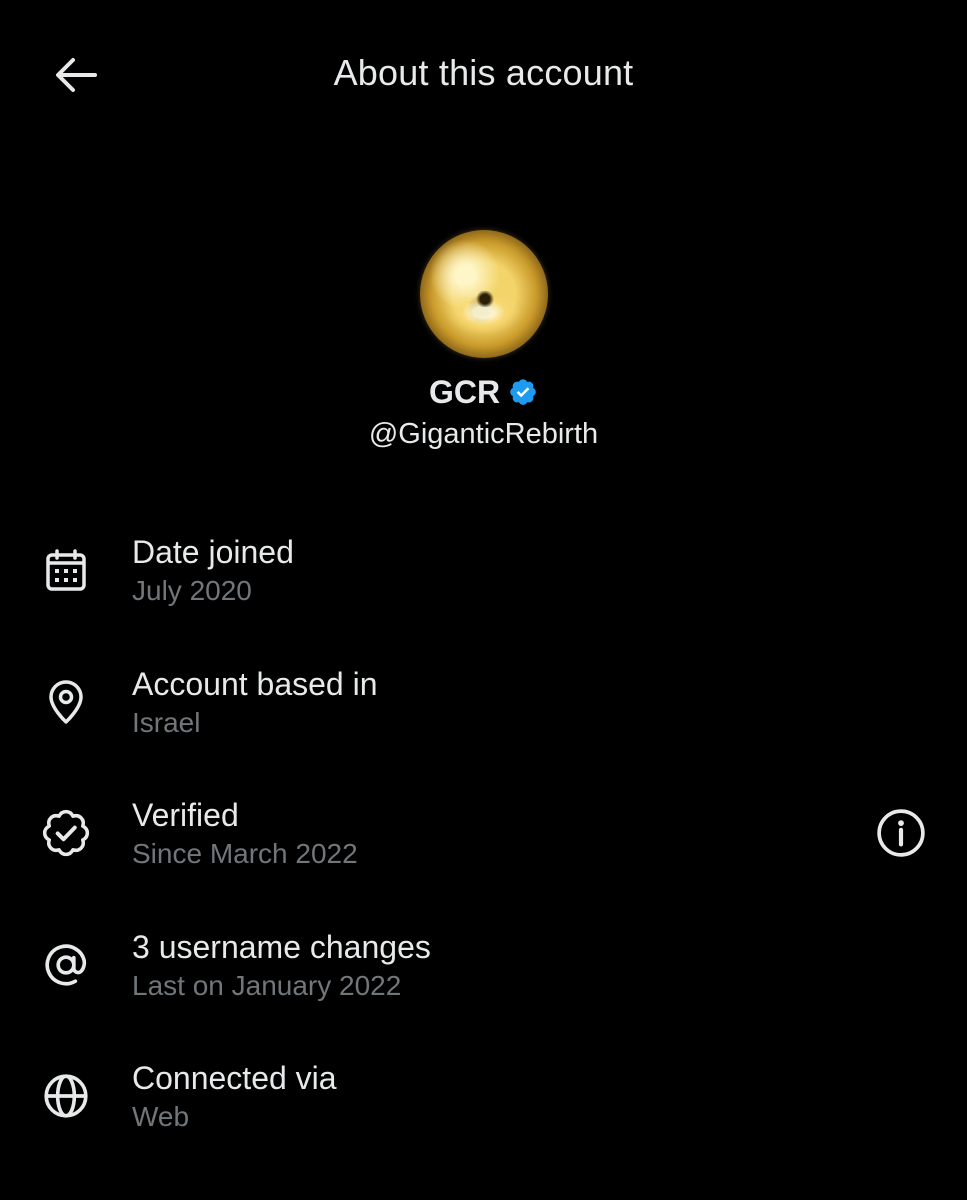 This screenshot has height=1200, width=967. What do you see at coordinates (483, 730) in the screenshot?
I see `detail-row-account-based-in: Account based in Israel` at bounding box center [483, 730].